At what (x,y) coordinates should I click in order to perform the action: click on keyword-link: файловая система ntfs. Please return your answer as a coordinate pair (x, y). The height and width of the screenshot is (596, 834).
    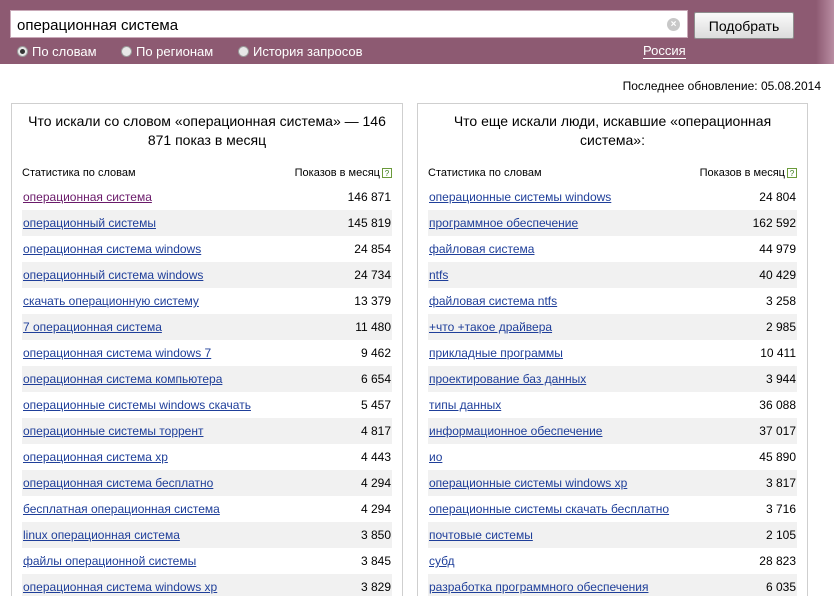
    Looking at the image, I should click on (493, 301).